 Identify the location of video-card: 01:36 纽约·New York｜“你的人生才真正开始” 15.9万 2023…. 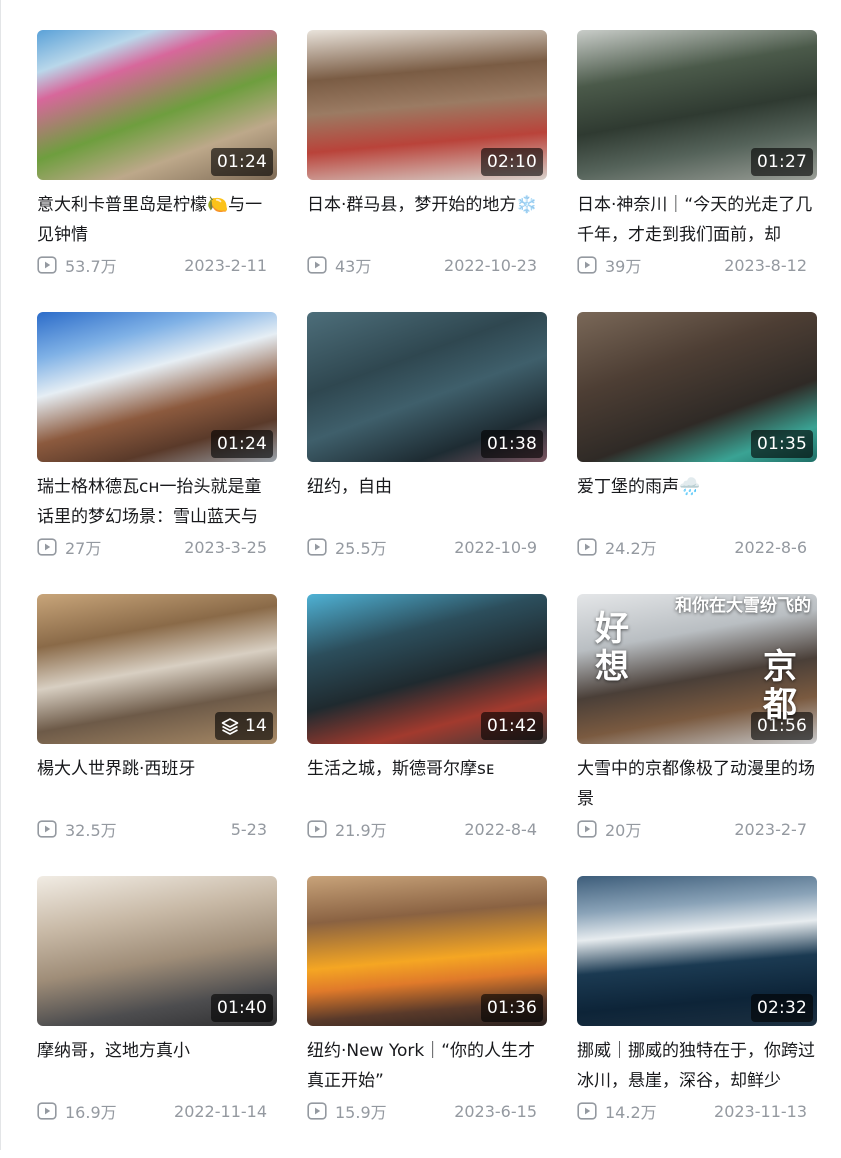
(427, 1017).